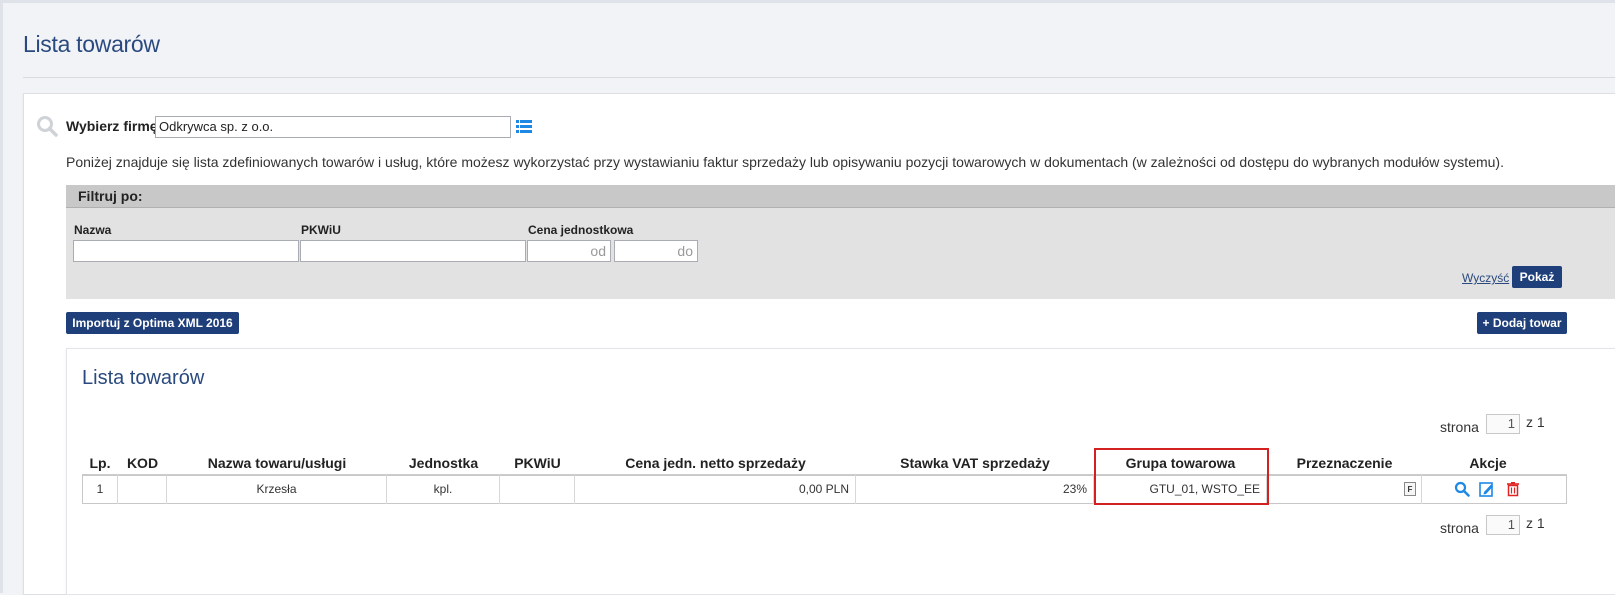 Image resolution: width=1615 pixels, height=595 pixels. I want to click on show-button: Pokaż, so click(1537, 277).